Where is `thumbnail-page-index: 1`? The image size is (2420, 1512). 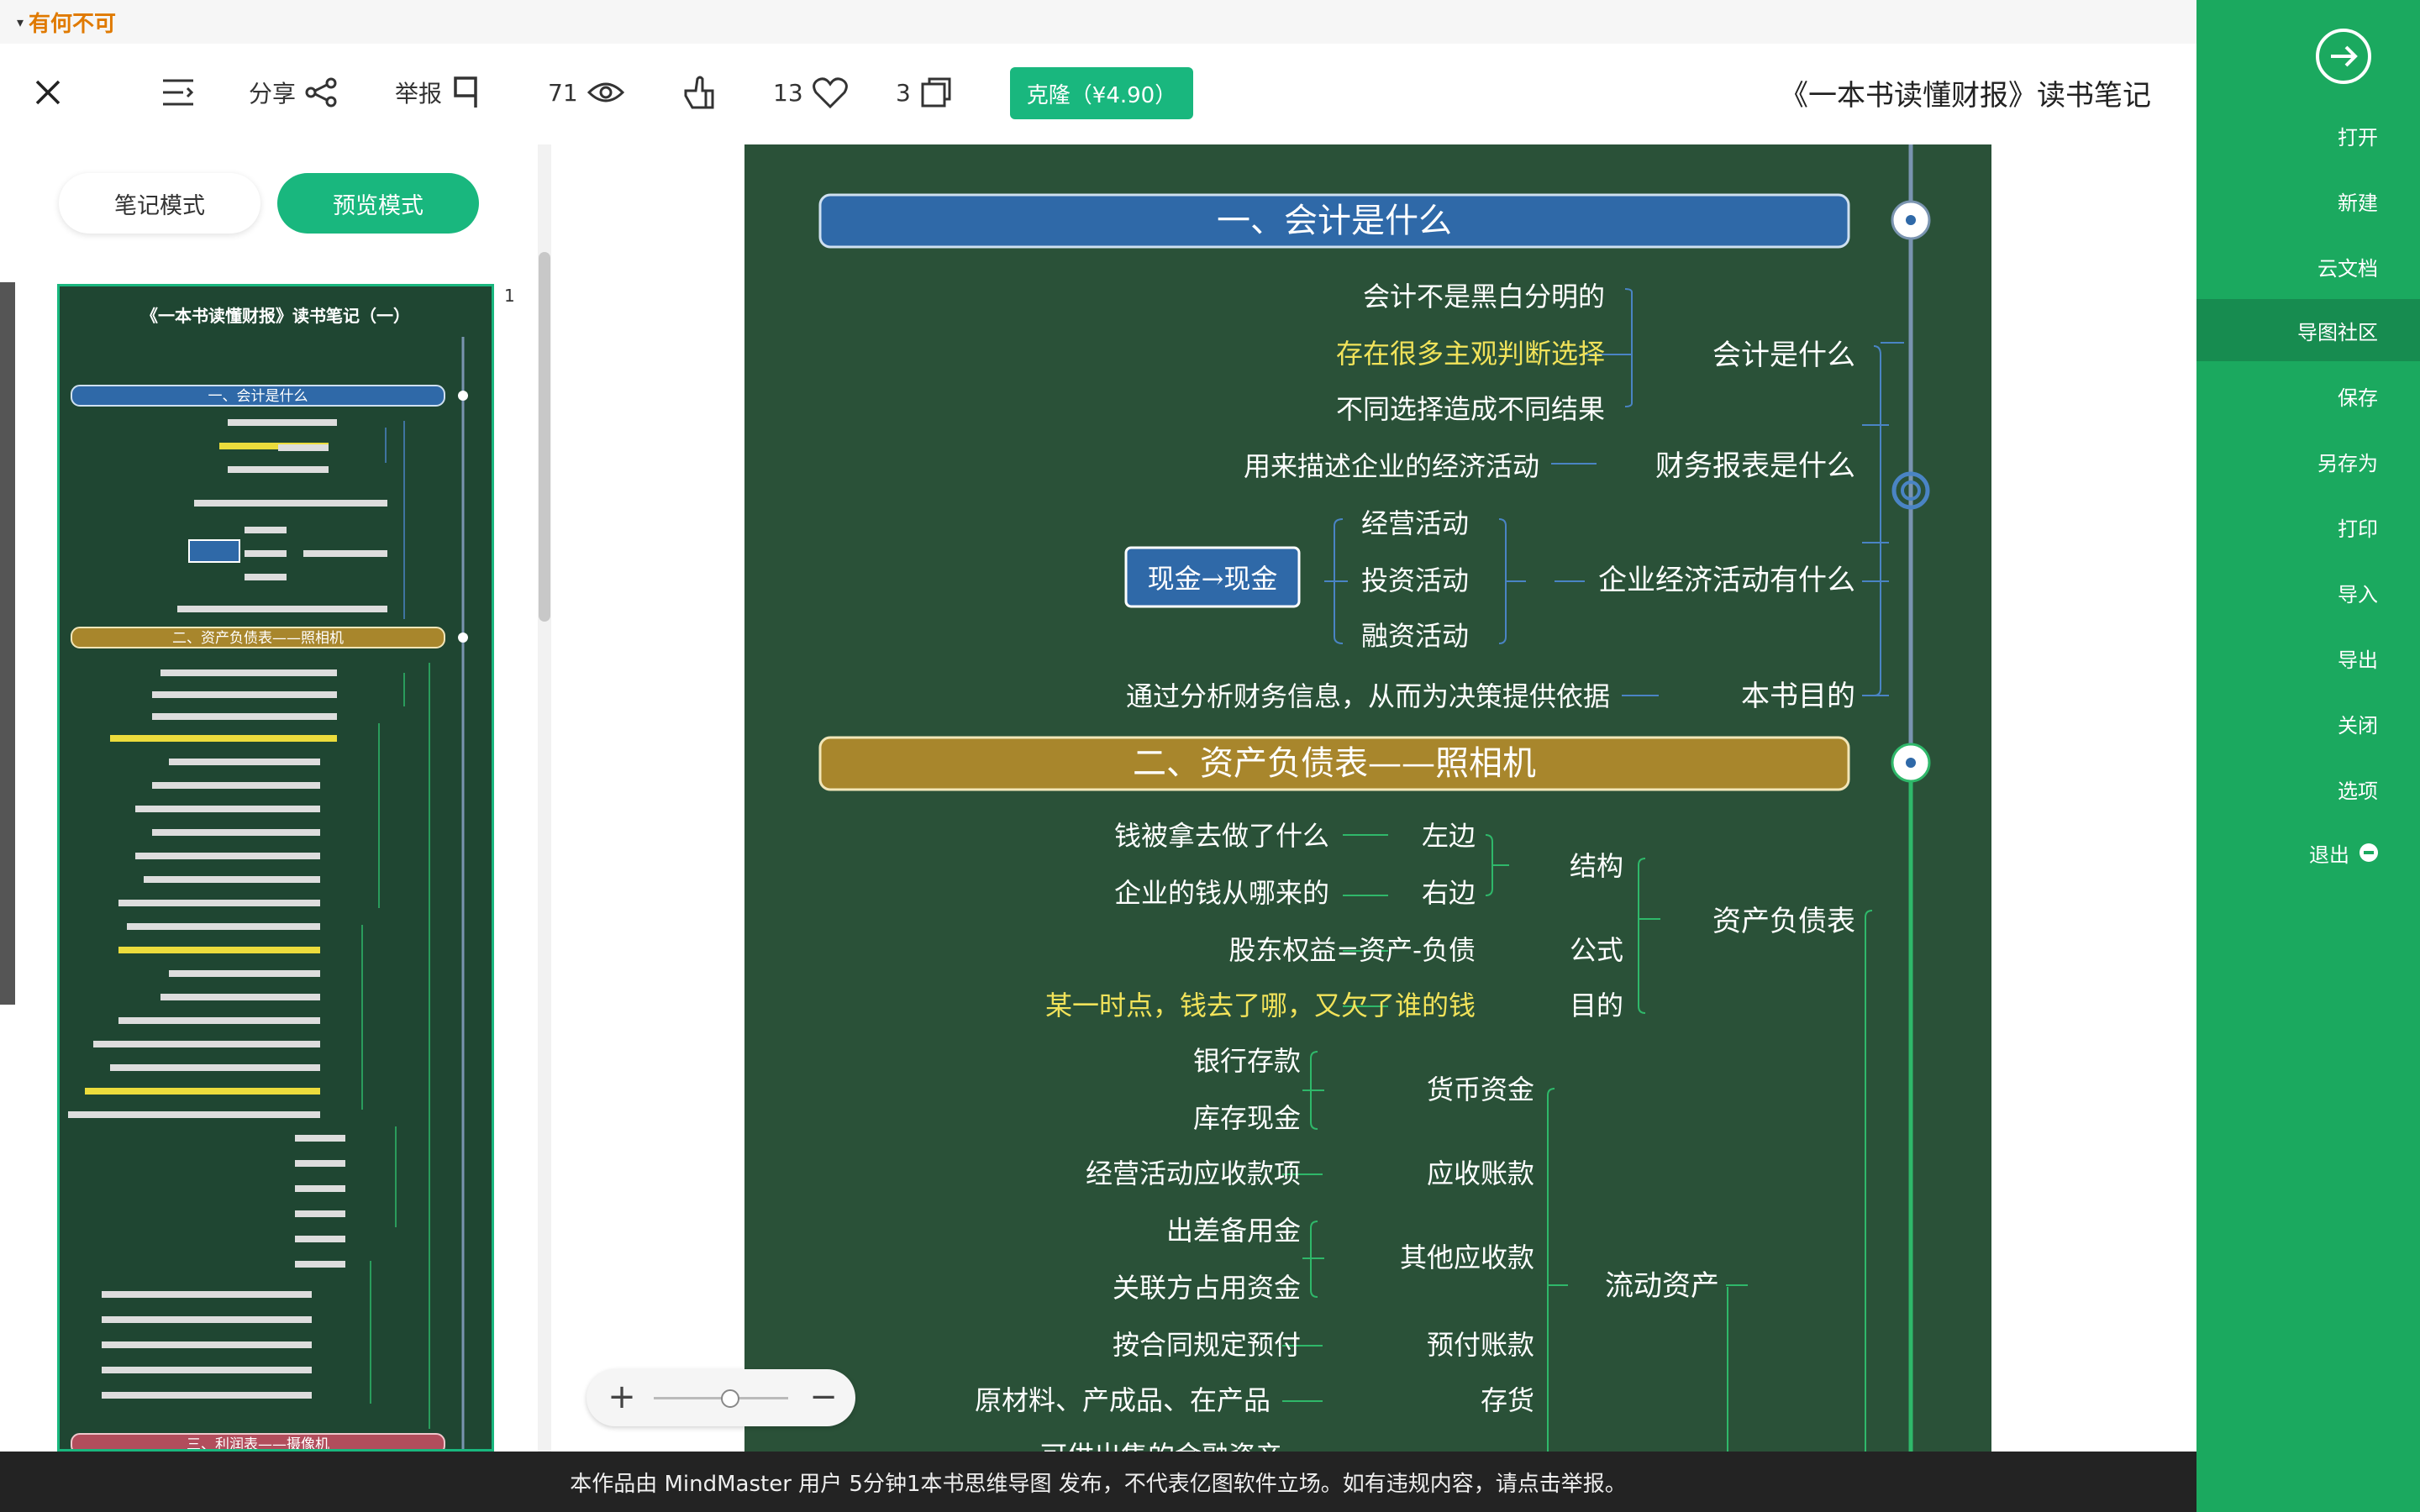 thumbnail-page-index: 1 is located at coordinates (510, 296).